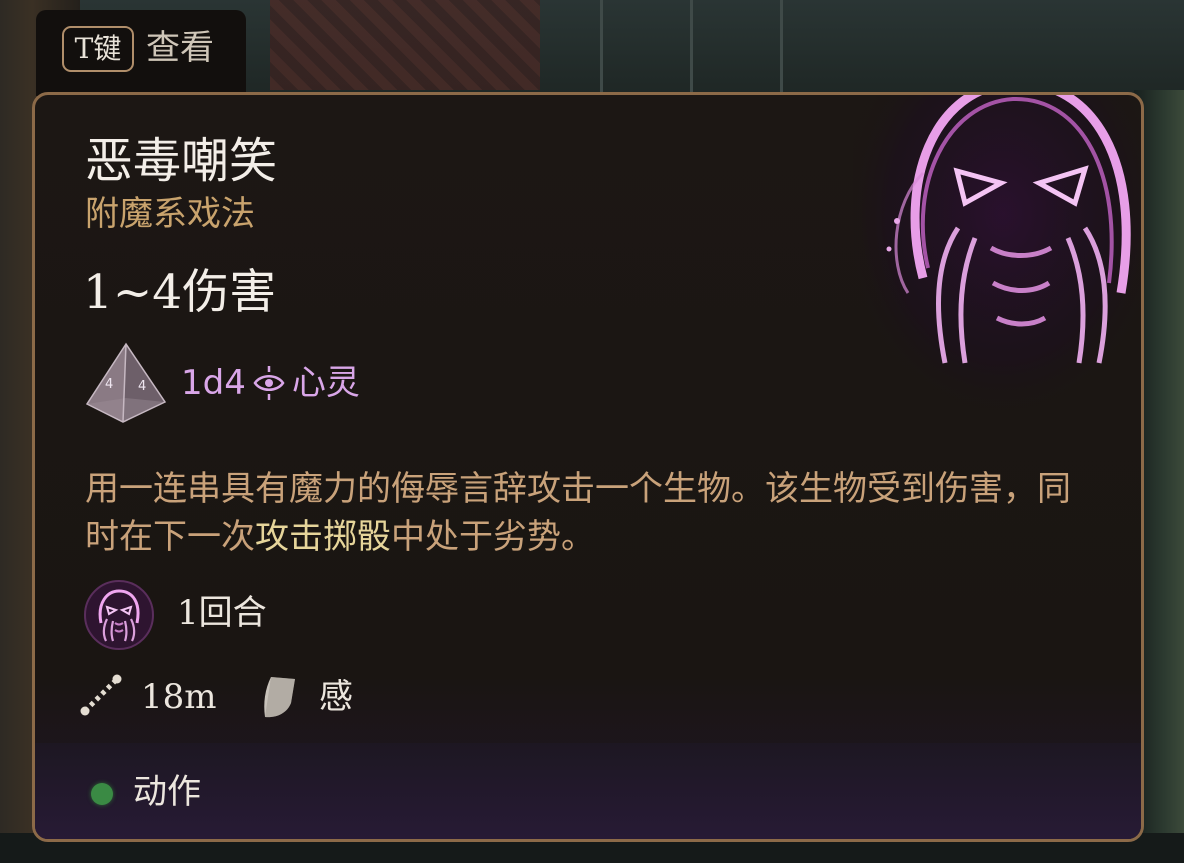  I want to click on shield-save-icon, so click(279, 697).